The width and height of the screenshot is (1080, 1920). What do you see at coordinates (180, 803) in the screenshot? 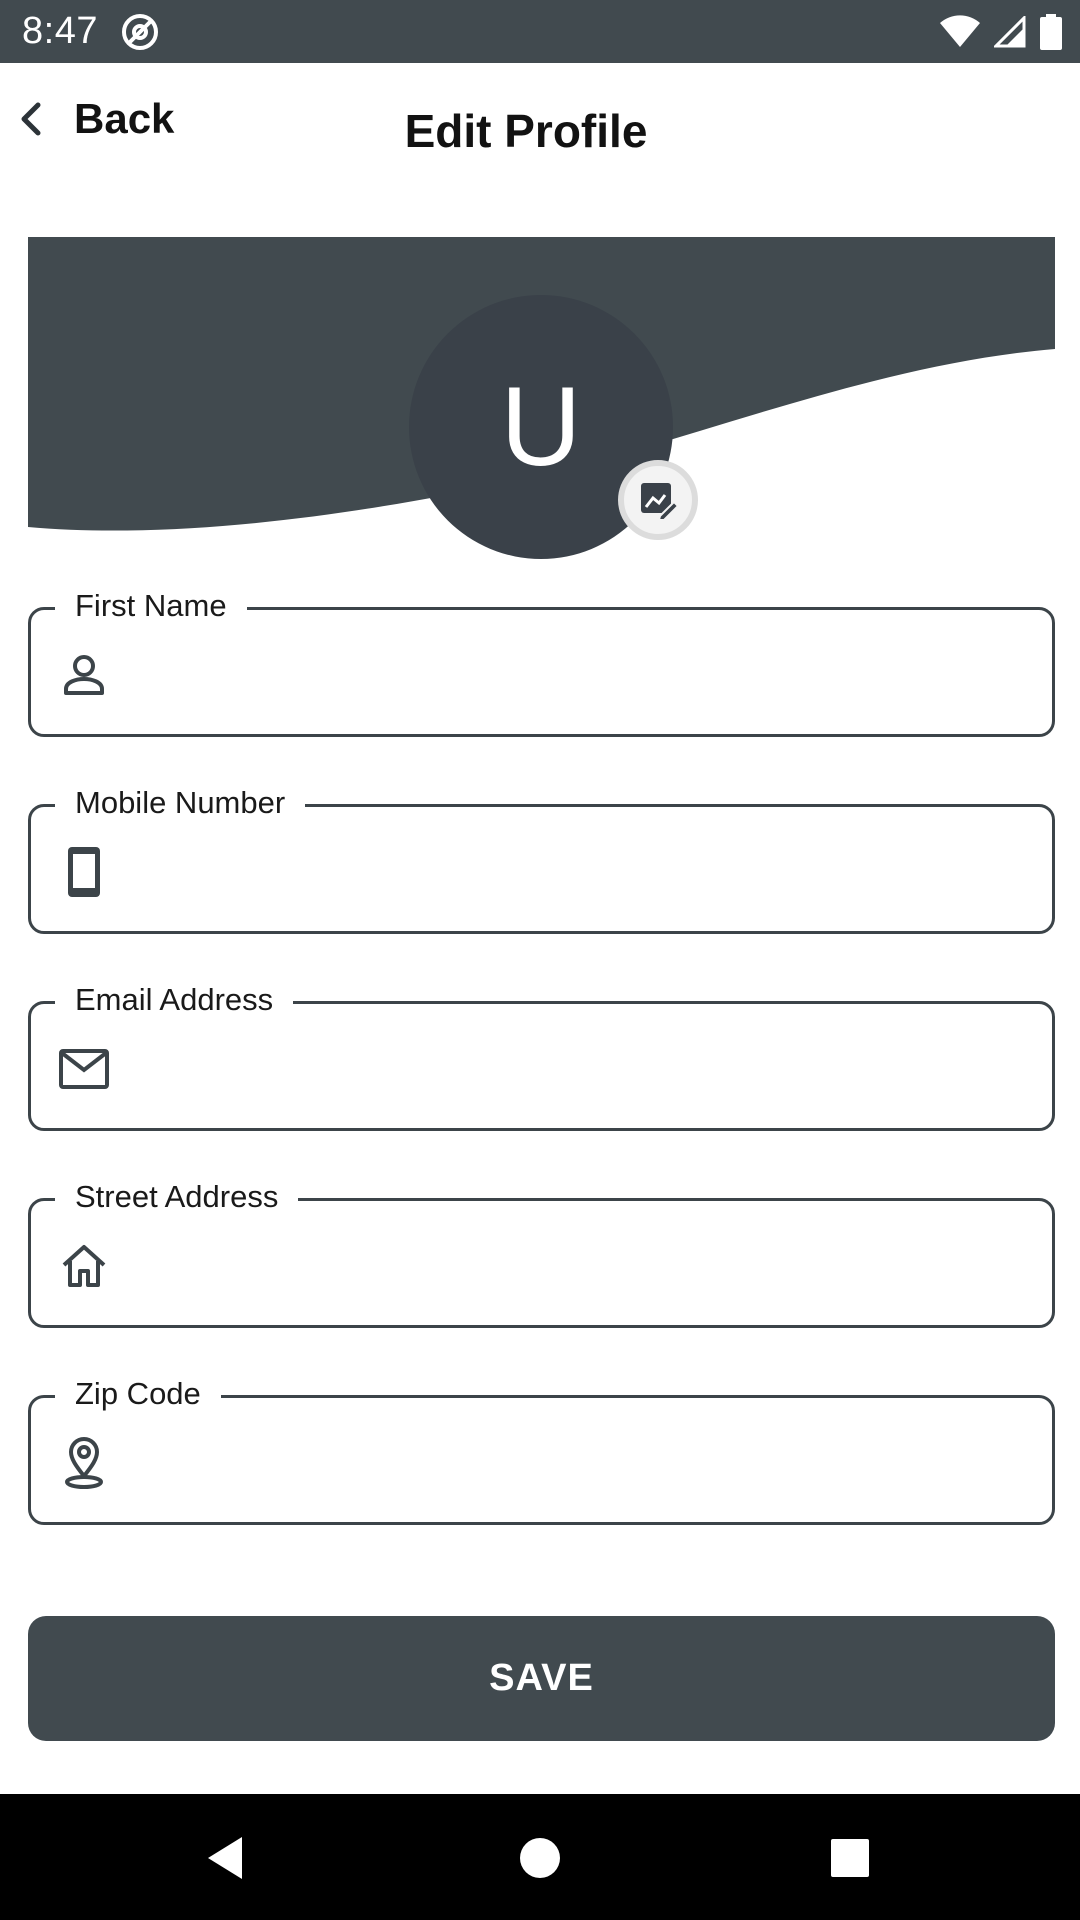
I see `mobile-number-label: Mobile Number` at bounding box center [180, 803].